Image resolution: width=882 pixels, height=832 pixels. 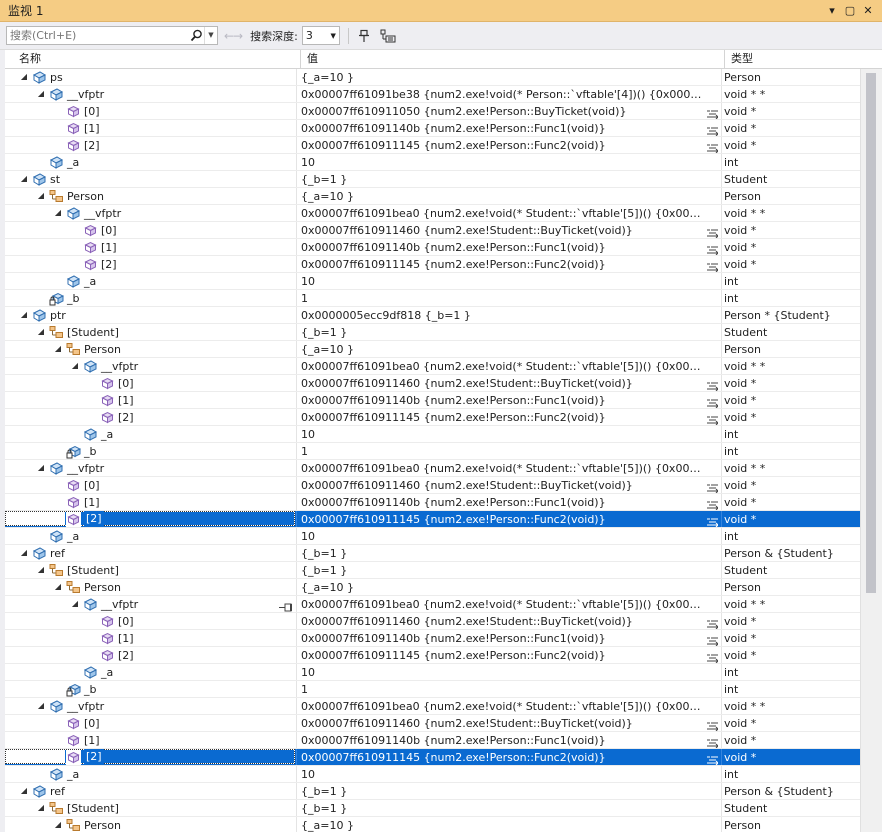 What do you see at coordinates (795, 59) in the screenshot?
I see `column-header-type: 类型` at bounding box center [795, 59].